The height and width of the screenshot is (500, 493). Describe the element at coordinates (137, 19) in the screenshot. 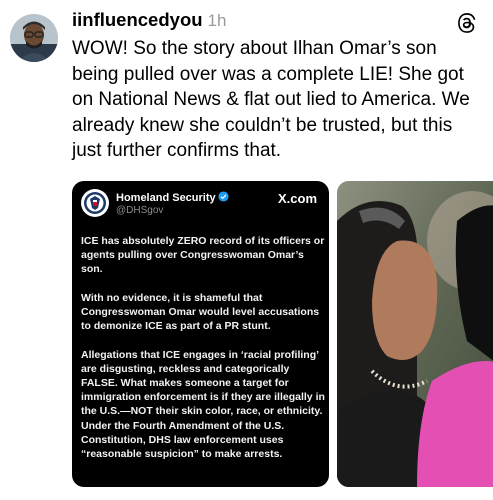

I see `username: iinfluencedyou` at that location.